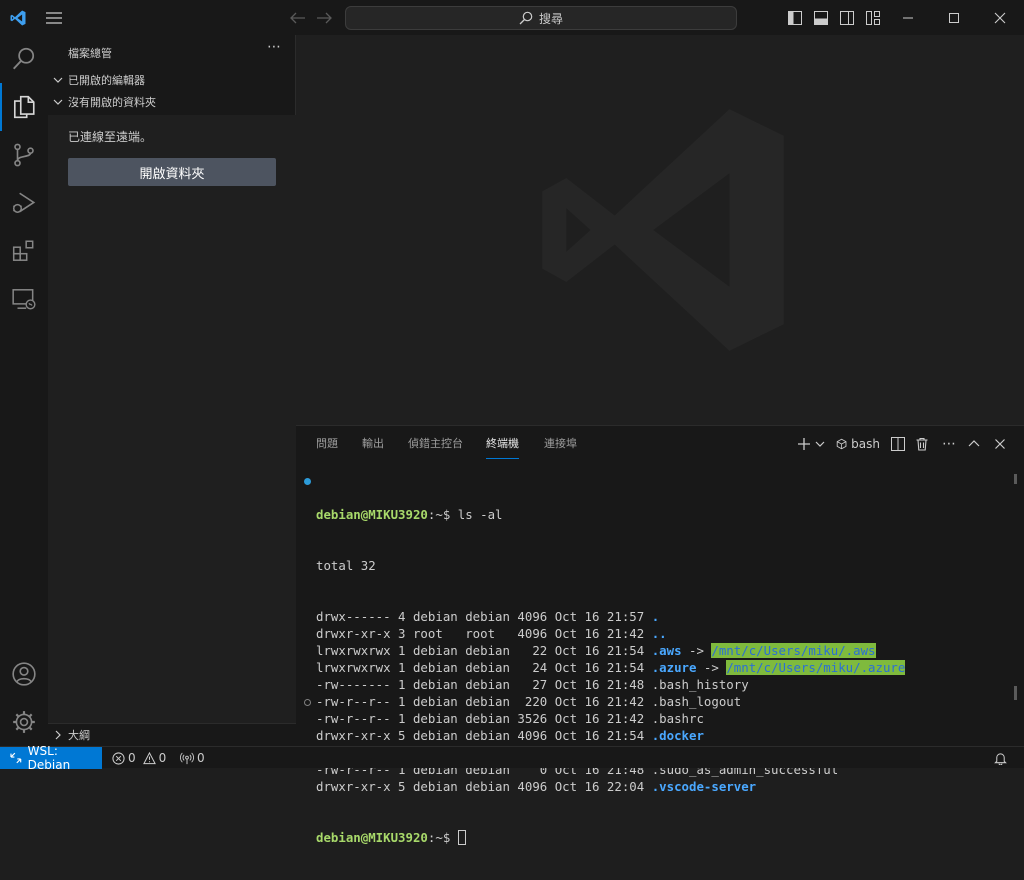 The width and height of the screenshot is (1024, 880). Describe the element at coordinates (949, 444) in the screenshot. I see `more-actions-icon: ⋯` at that location.